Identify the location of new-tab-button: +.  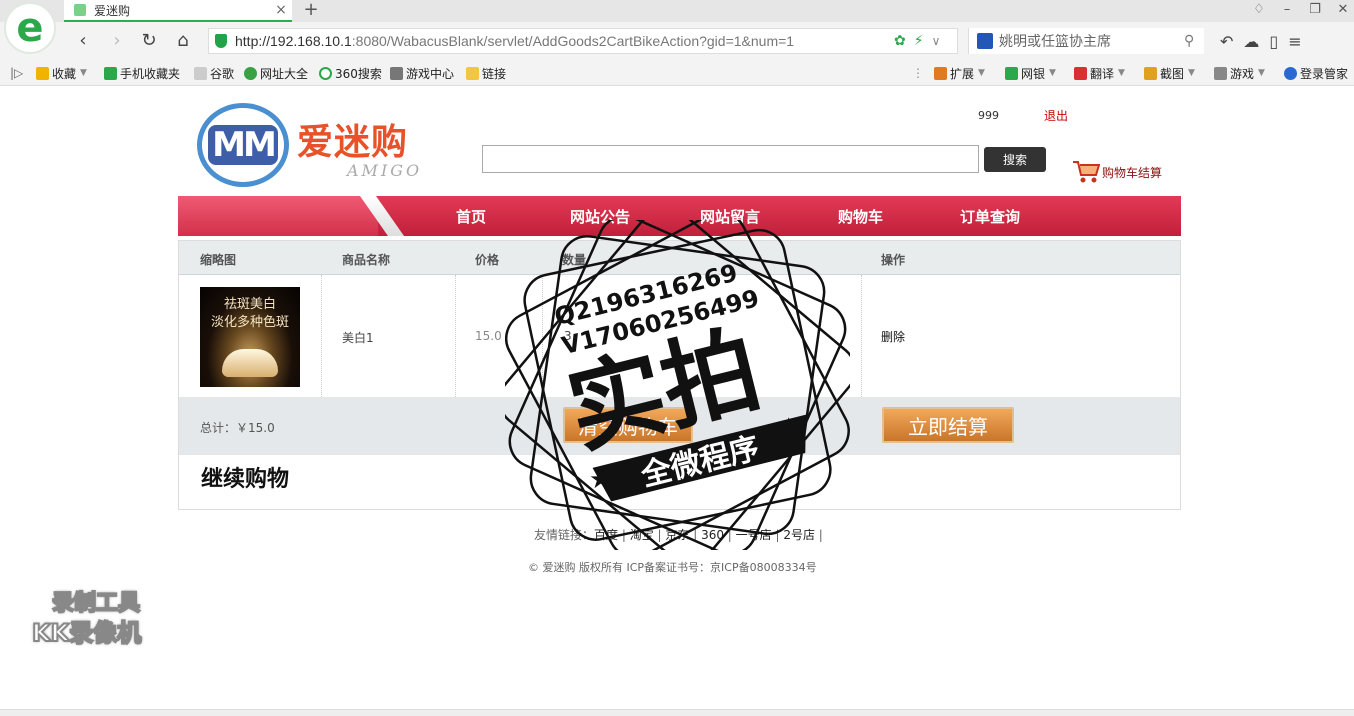
(311, 11).